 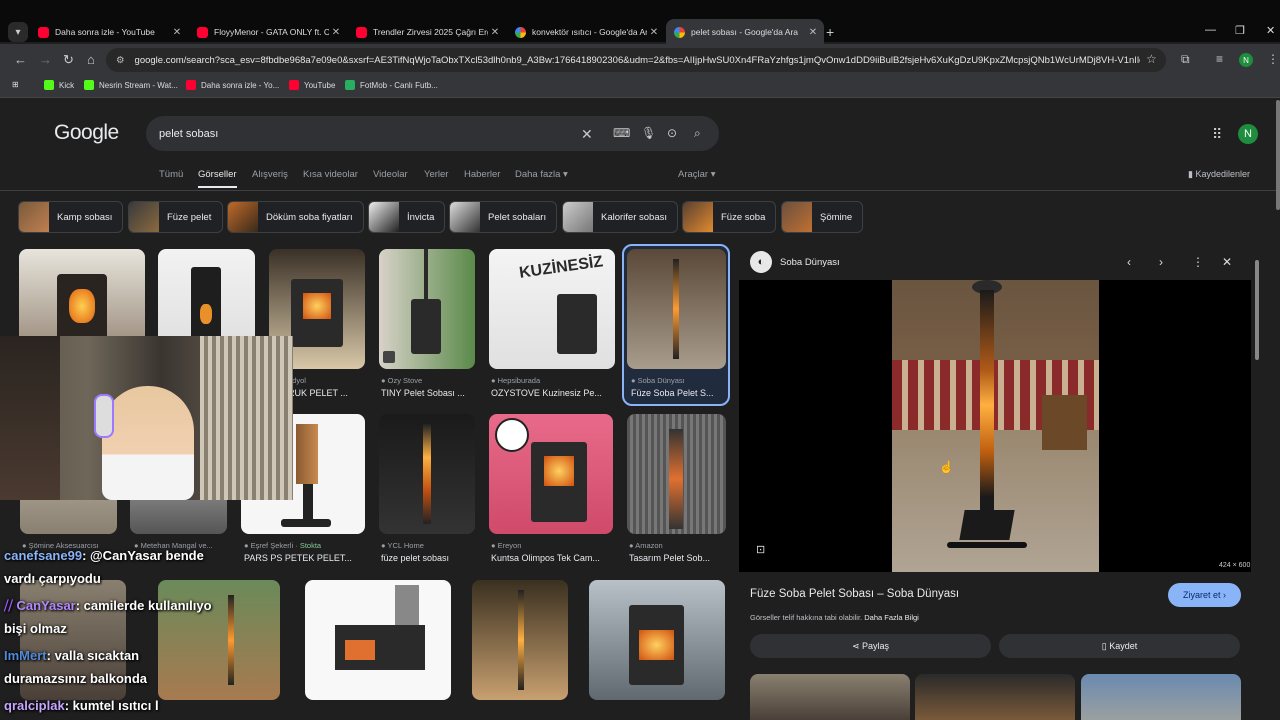 I want to click on saved-link: ▮ Kaydedilenler, so click(x=1219, y=174).